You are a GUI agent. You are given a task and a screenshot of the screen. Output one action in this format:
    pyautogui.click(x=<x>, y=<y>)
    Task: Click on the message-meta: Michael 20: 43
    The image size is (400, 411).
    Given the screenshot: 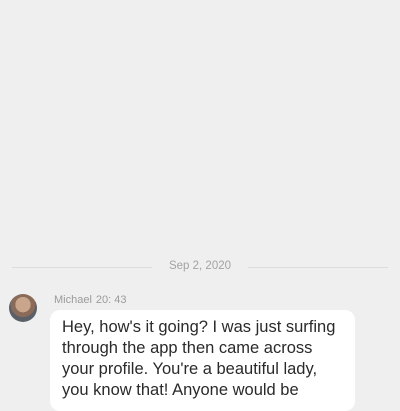 What is the action you would take?
    pyautogui.click(x=90, y=300)
    